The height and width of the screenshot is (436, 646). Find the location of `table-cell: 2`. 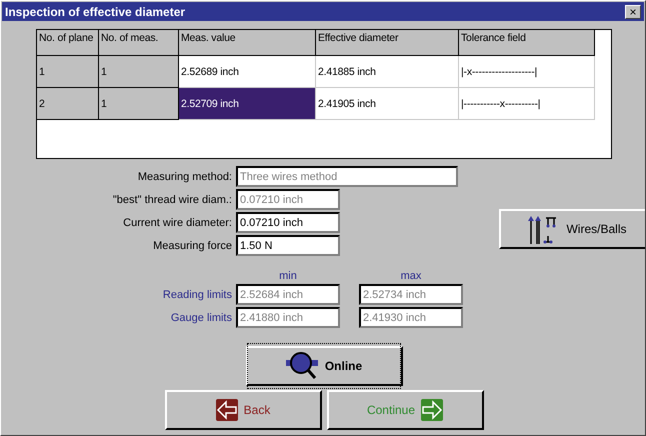

table-cell: 2 is located at coordinates (68, 104).